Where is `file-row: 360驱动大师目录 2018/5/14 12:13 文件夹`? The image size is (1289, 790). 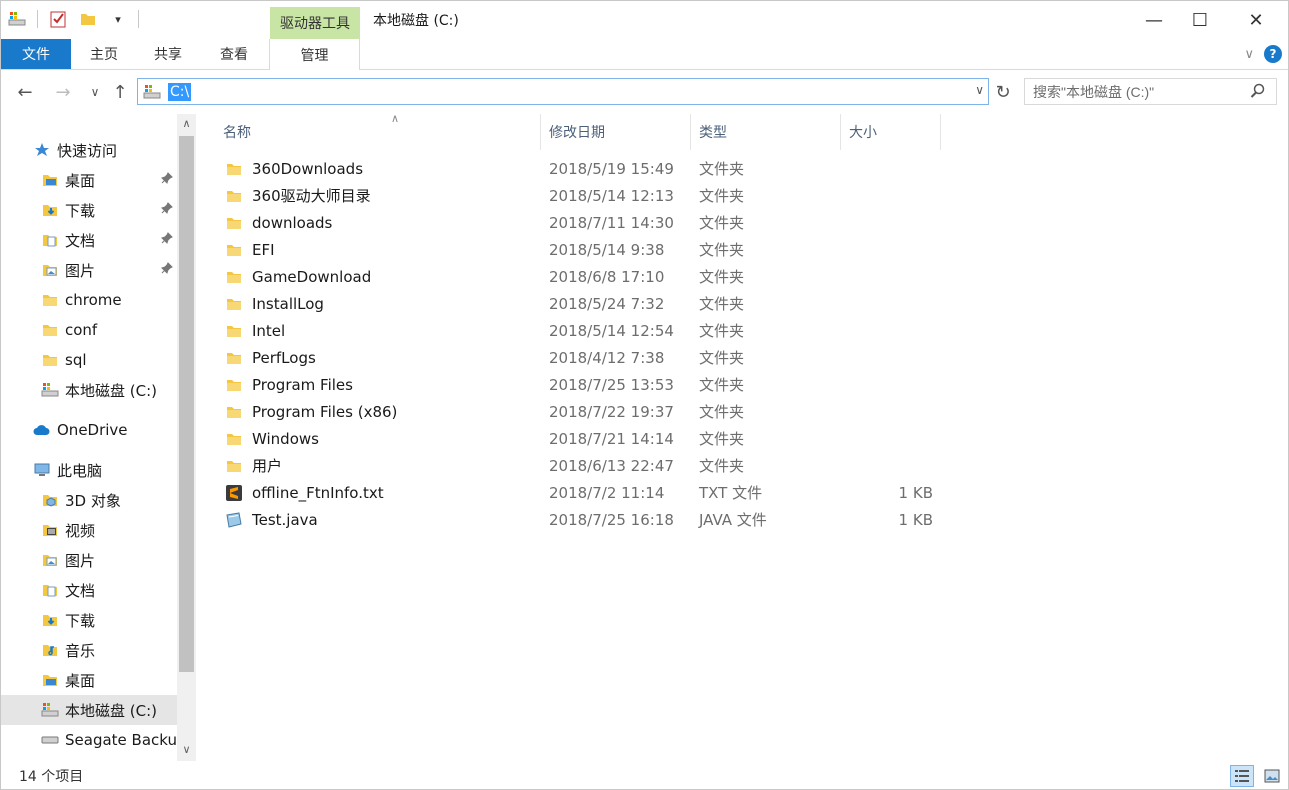 file-row: 360驱动大师目录 2018/5/14 12:13 文件夹 is located at coordinates (697, 195).